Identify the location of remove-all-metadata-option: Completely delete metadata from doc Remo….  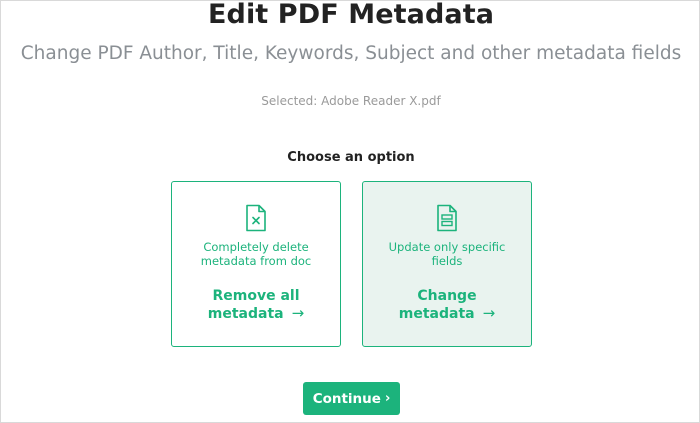
(256, 264).